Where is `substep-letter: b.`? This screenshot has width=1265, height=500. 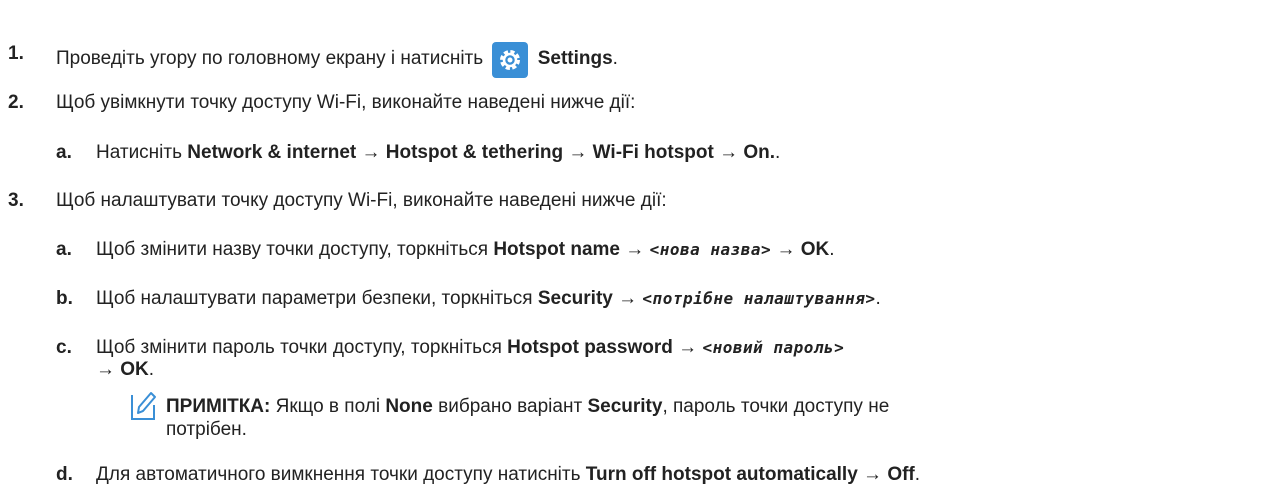 substep-letter: b. is located at coordinates (64, 298).